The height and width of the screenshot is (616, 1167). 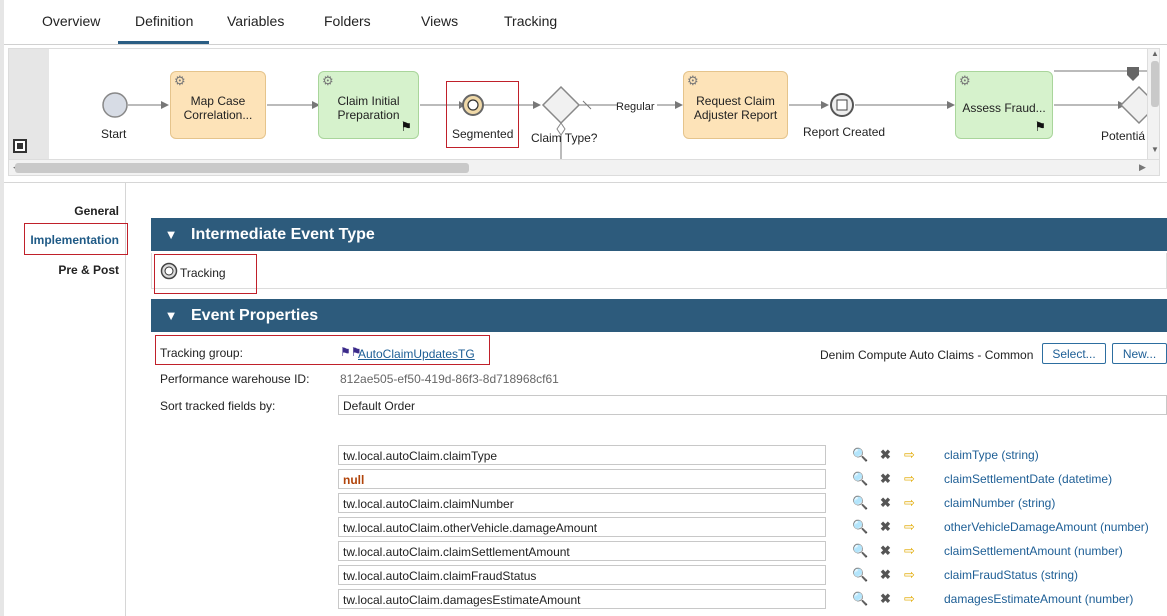 What do you see at coordinates (347, 21) in the screenshot?
I see `tab-folders: Folders` at bounding box center [347, 21].